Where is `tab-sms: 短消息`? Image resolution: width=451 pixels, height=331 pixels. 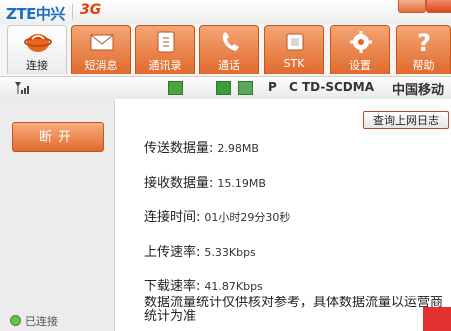
tab-sms: 短消息 is located at coordinates (101, 49).